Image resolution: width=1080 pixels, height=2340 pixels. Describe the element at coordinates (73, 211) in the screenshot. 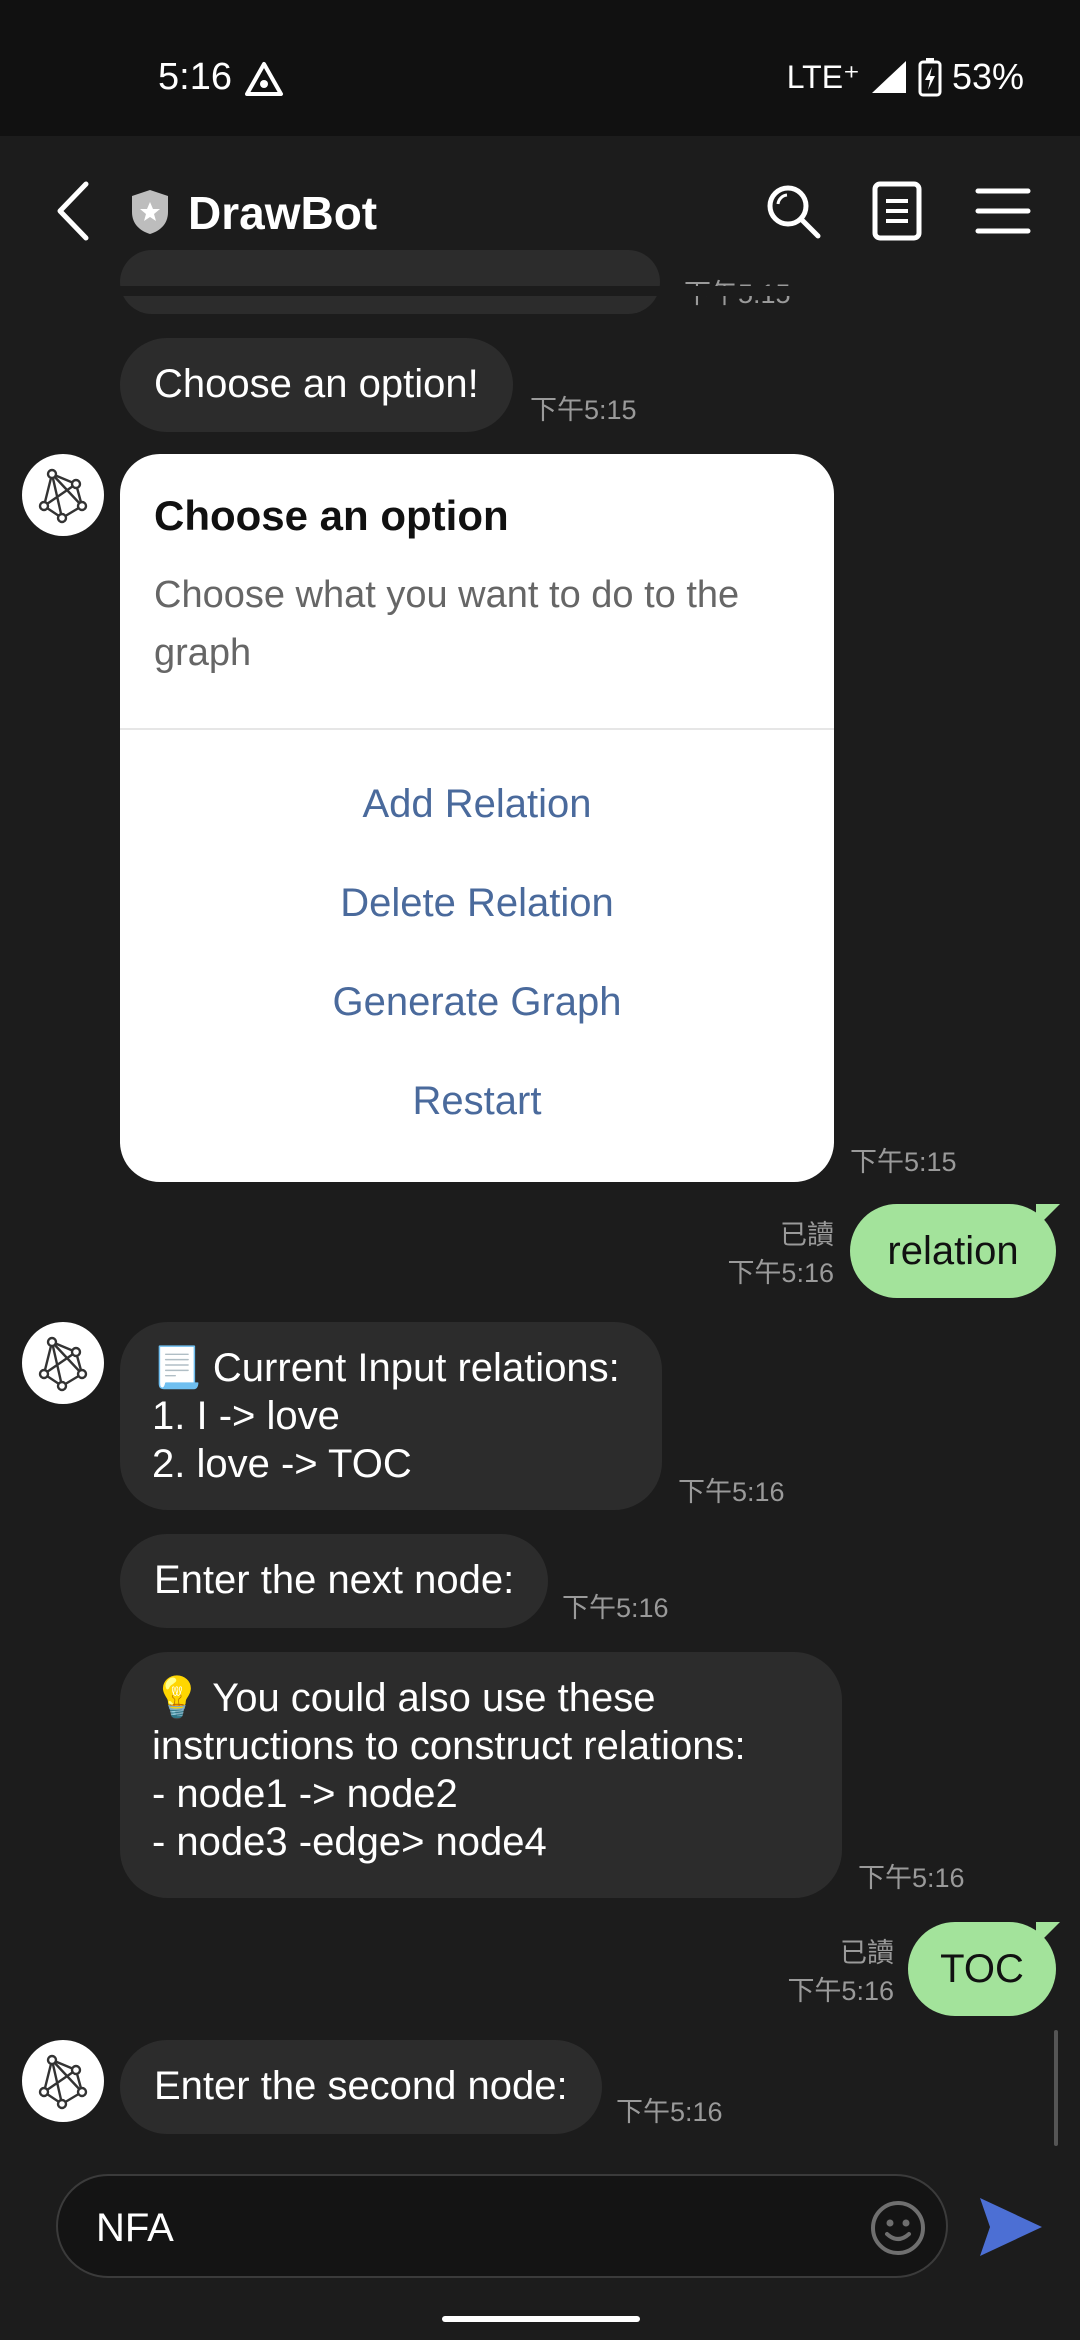

I see `back-icon` at that location.